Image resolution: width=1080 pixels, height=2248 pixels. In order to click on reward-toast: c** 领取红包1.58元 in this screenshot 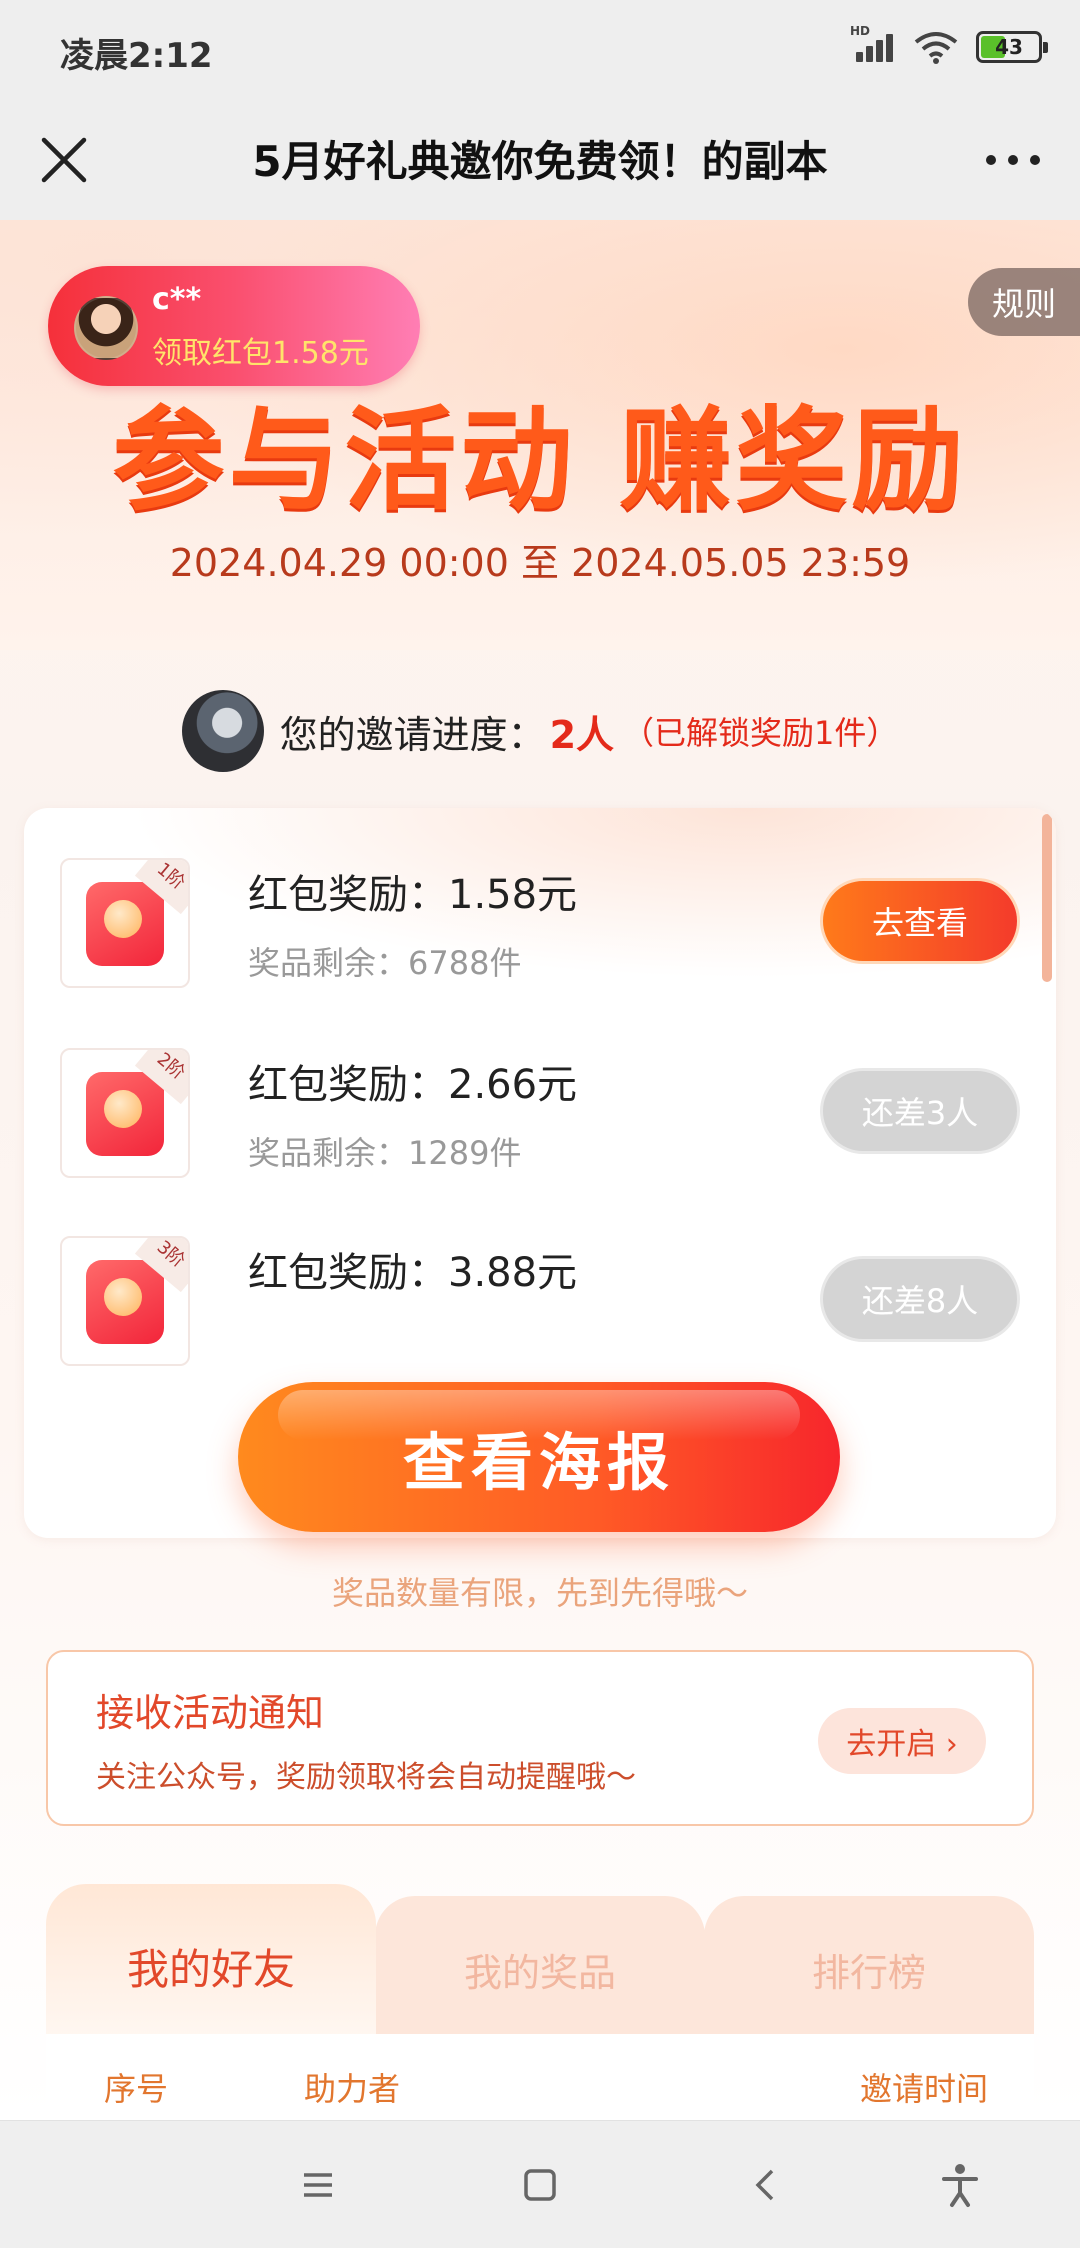, I will do `click(234, 326)`.